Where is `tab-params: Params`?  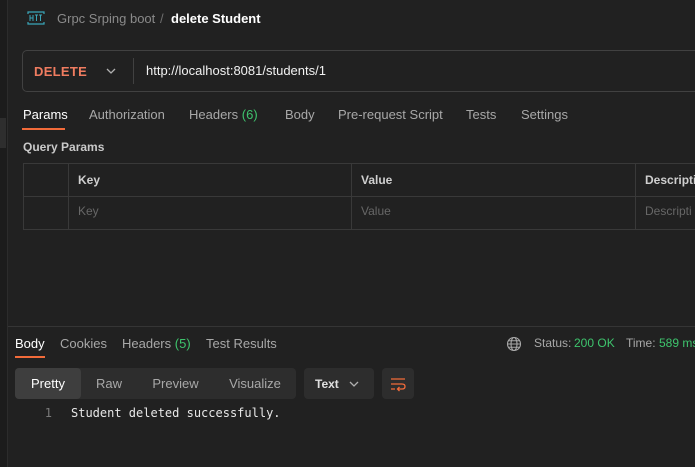 tab-params: Params is located at coordinates (45, 114).